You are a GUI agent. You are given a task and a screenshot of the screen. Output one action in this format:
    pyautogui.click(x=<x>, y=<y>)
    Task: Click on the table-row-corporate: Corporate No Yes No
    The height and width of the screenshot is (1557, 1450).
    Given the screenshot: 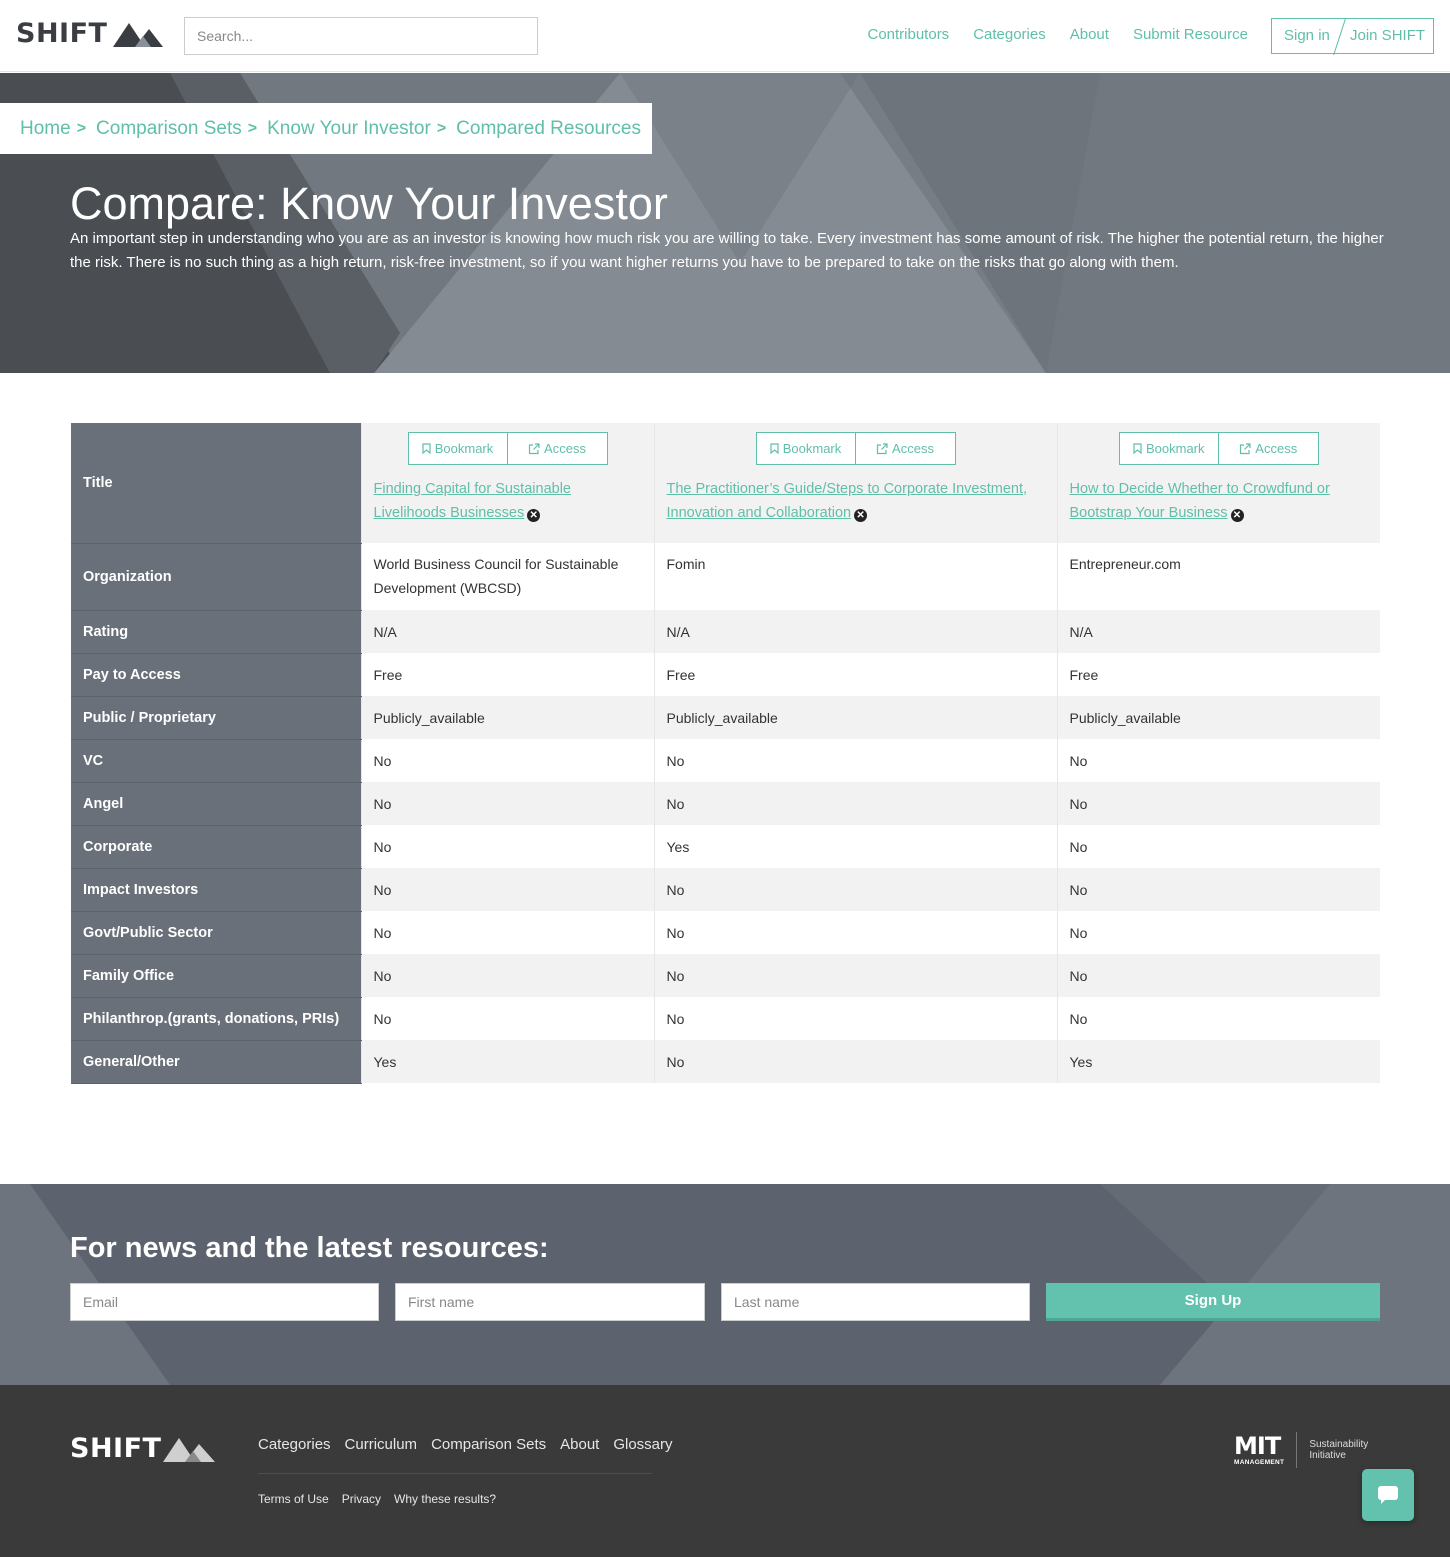 What is the action you would take?
    pyautogui.click(x=725, y=847)
    